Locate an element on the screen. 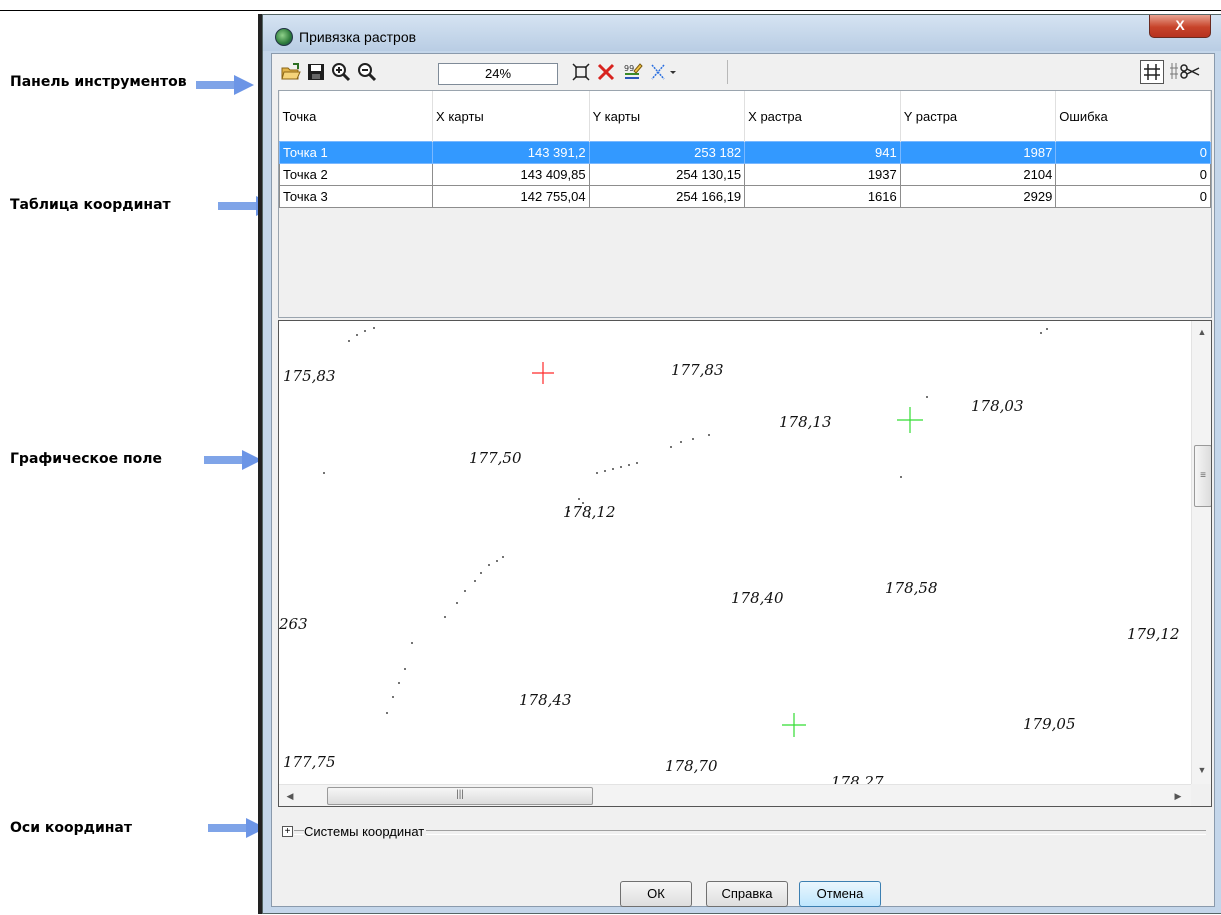 Image resolution: width=1221 pixels, height=915 pixels. title-bar: Привязка растров X is located at coordinates (742, 33).